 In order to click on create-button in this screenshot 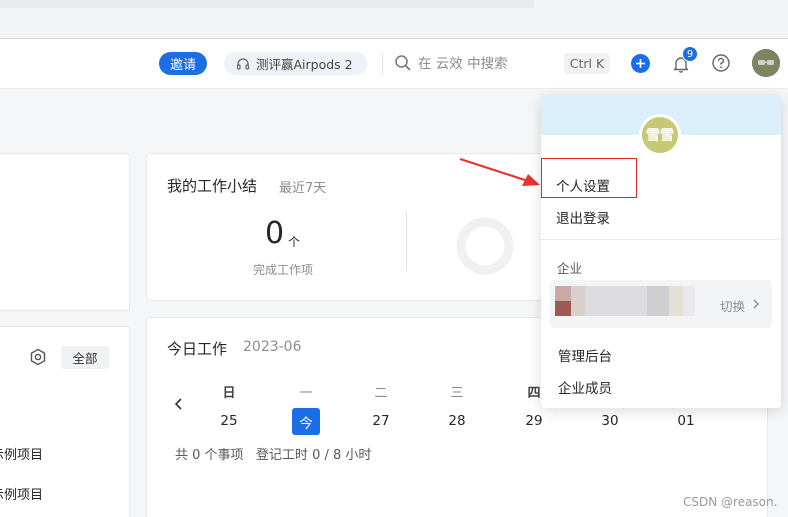, I will do `click(640, 63)`.